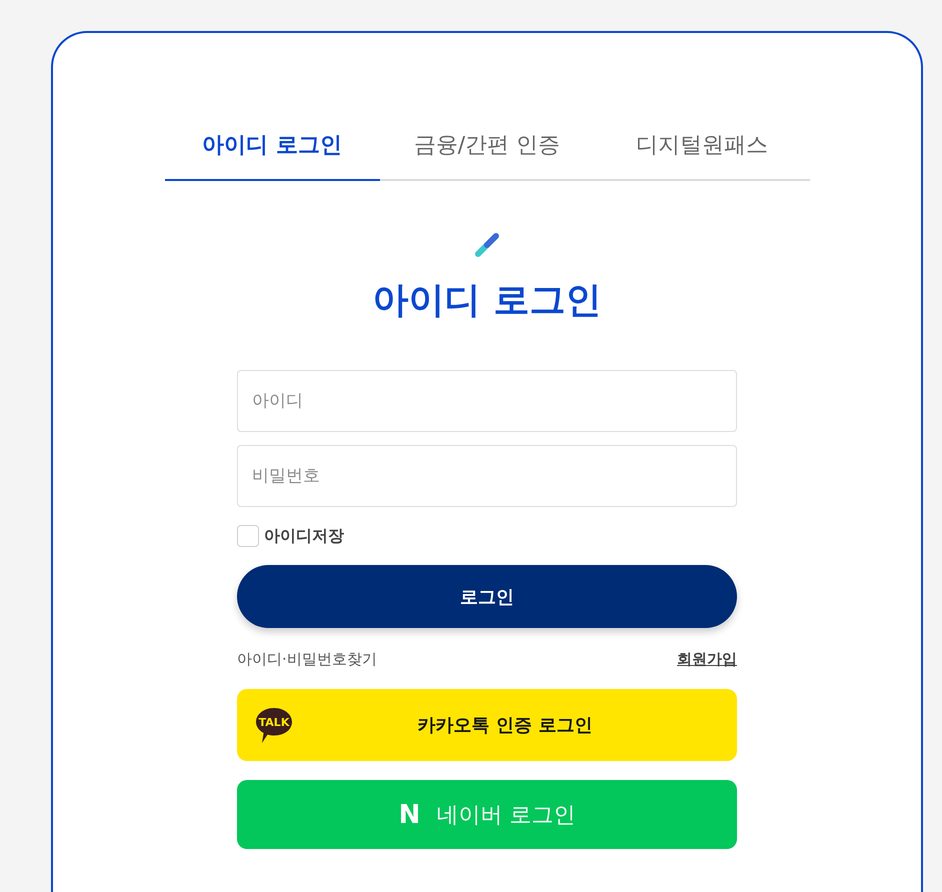 This screenshot has height=892, width=942. Describe the element at coordinates (487, 476) in the screenshot. I see `input-field: 비밀번호` at that location.